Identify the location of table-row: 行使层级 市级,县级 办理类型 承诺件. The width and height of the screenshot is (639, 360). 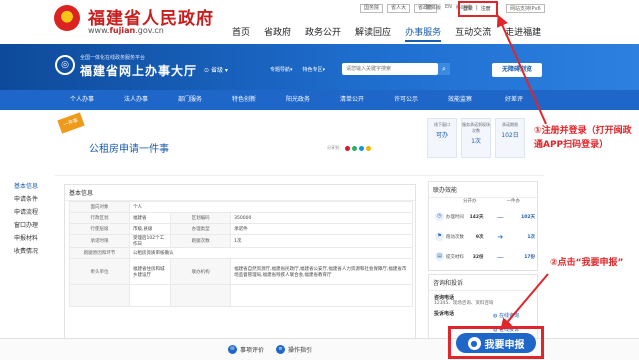
(241, 229).